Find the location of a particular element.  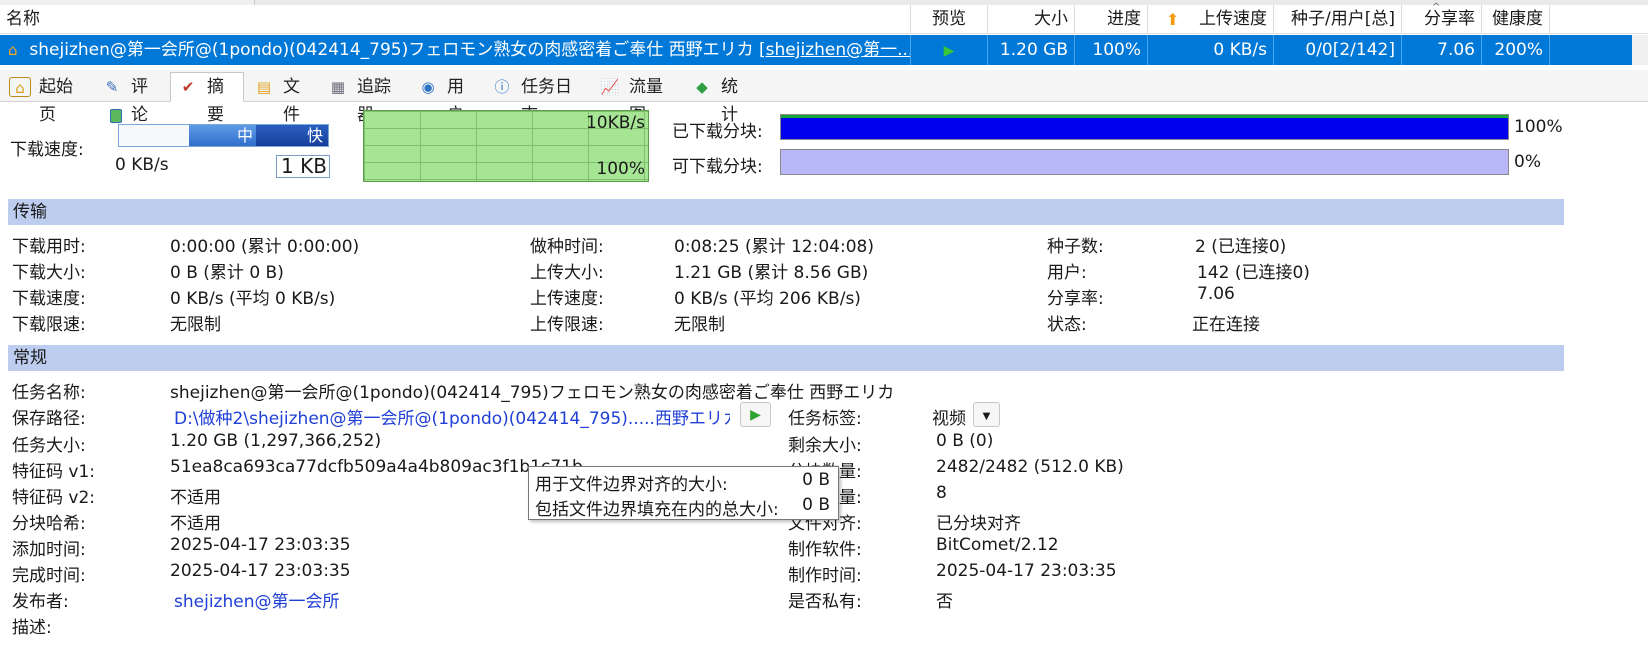

downloaded-pieces-bar is located at coordinates (1144, 127).